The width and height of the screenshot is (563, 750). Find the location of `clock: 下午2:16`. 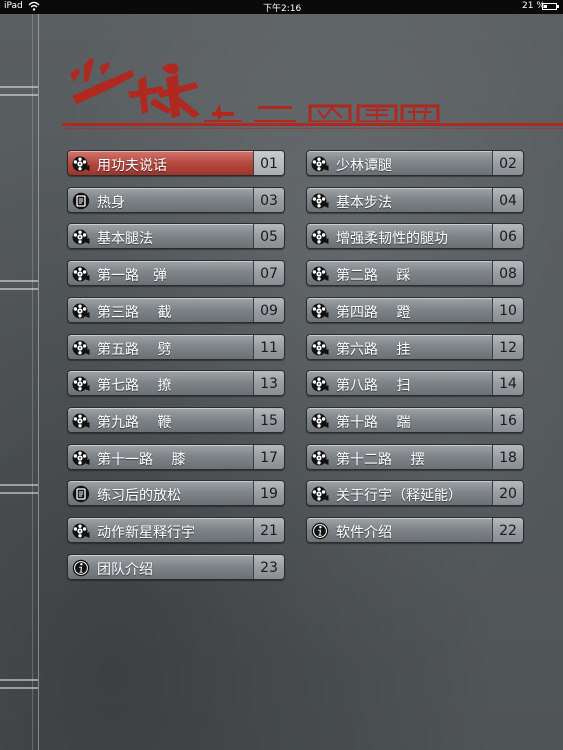

clock: 下午2:16 is located at coordinates (282, 9).